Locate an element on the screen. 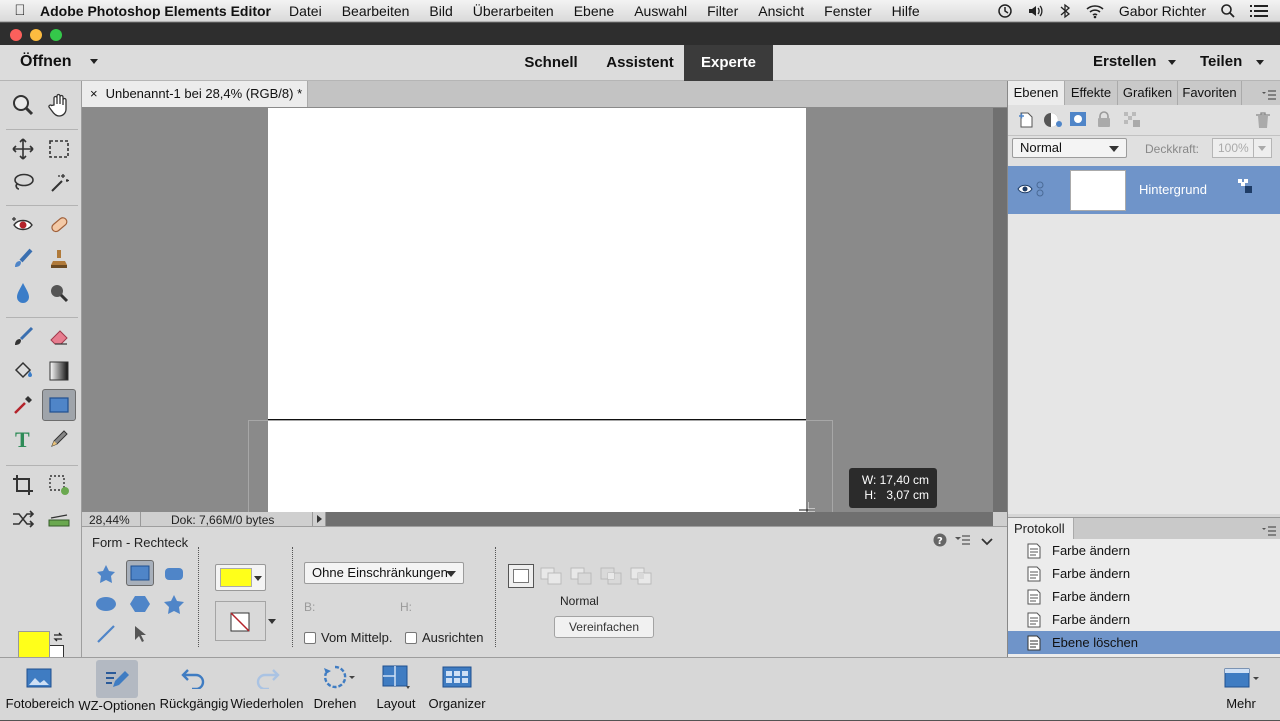 This screenshot has width=1280, height=721. swap-colors-icon is located at coordinates (58, 638).